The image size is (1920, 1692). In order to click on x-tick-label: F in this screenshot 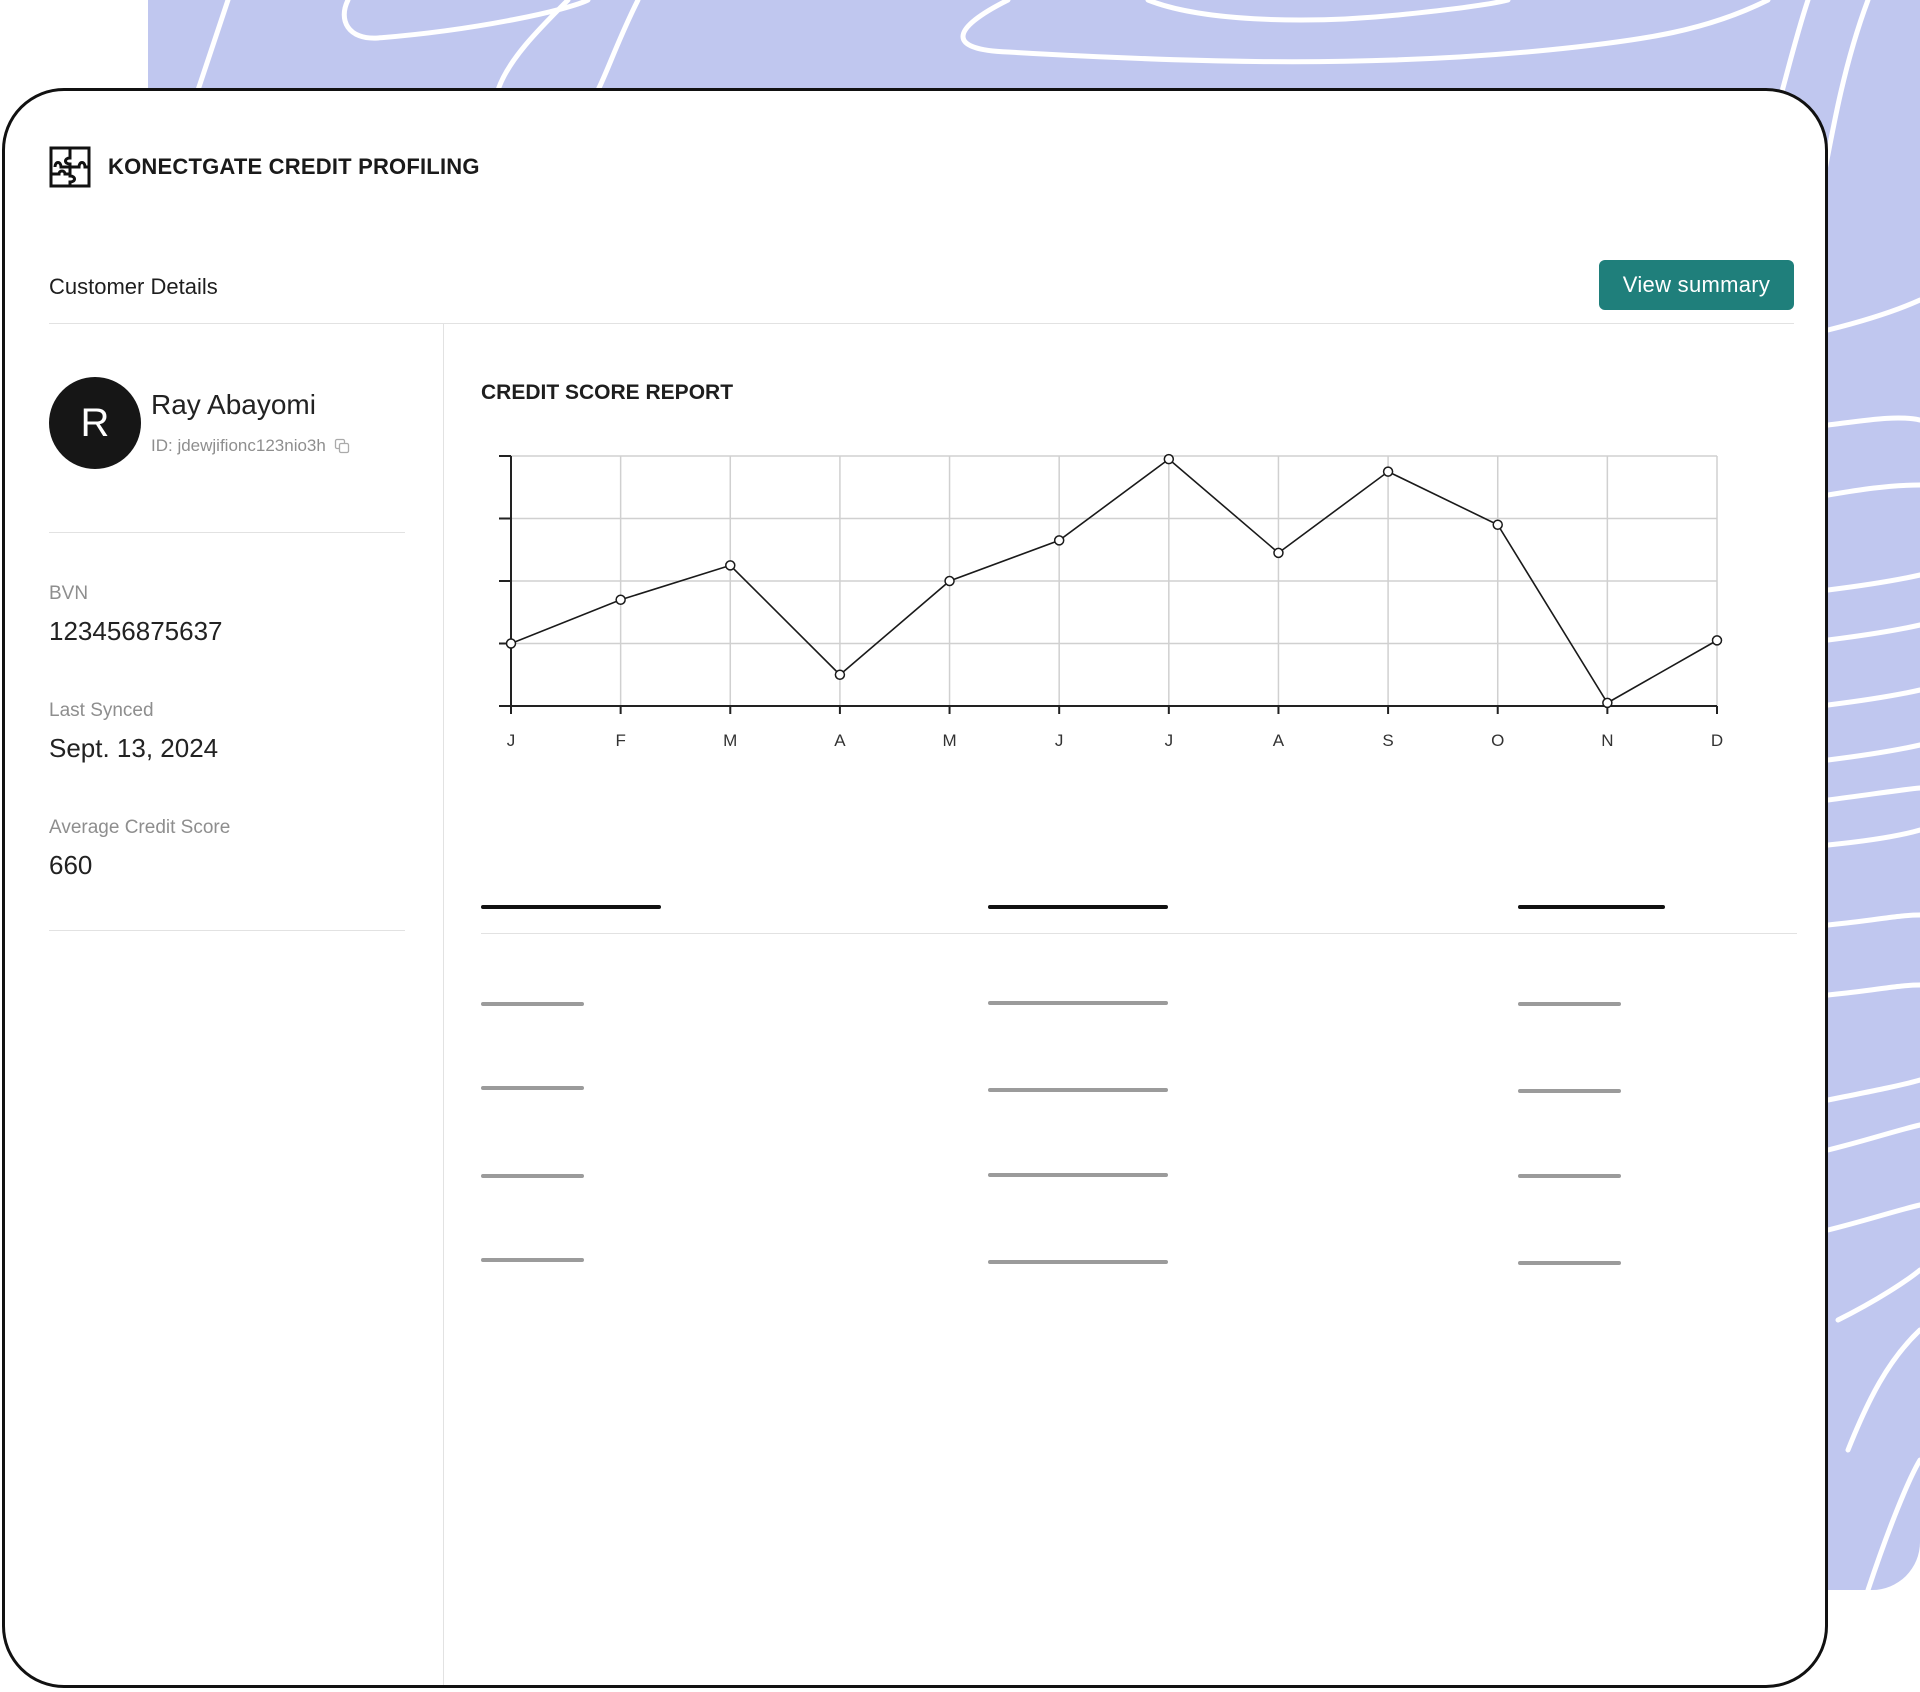, I will do `click(620, 740)`.